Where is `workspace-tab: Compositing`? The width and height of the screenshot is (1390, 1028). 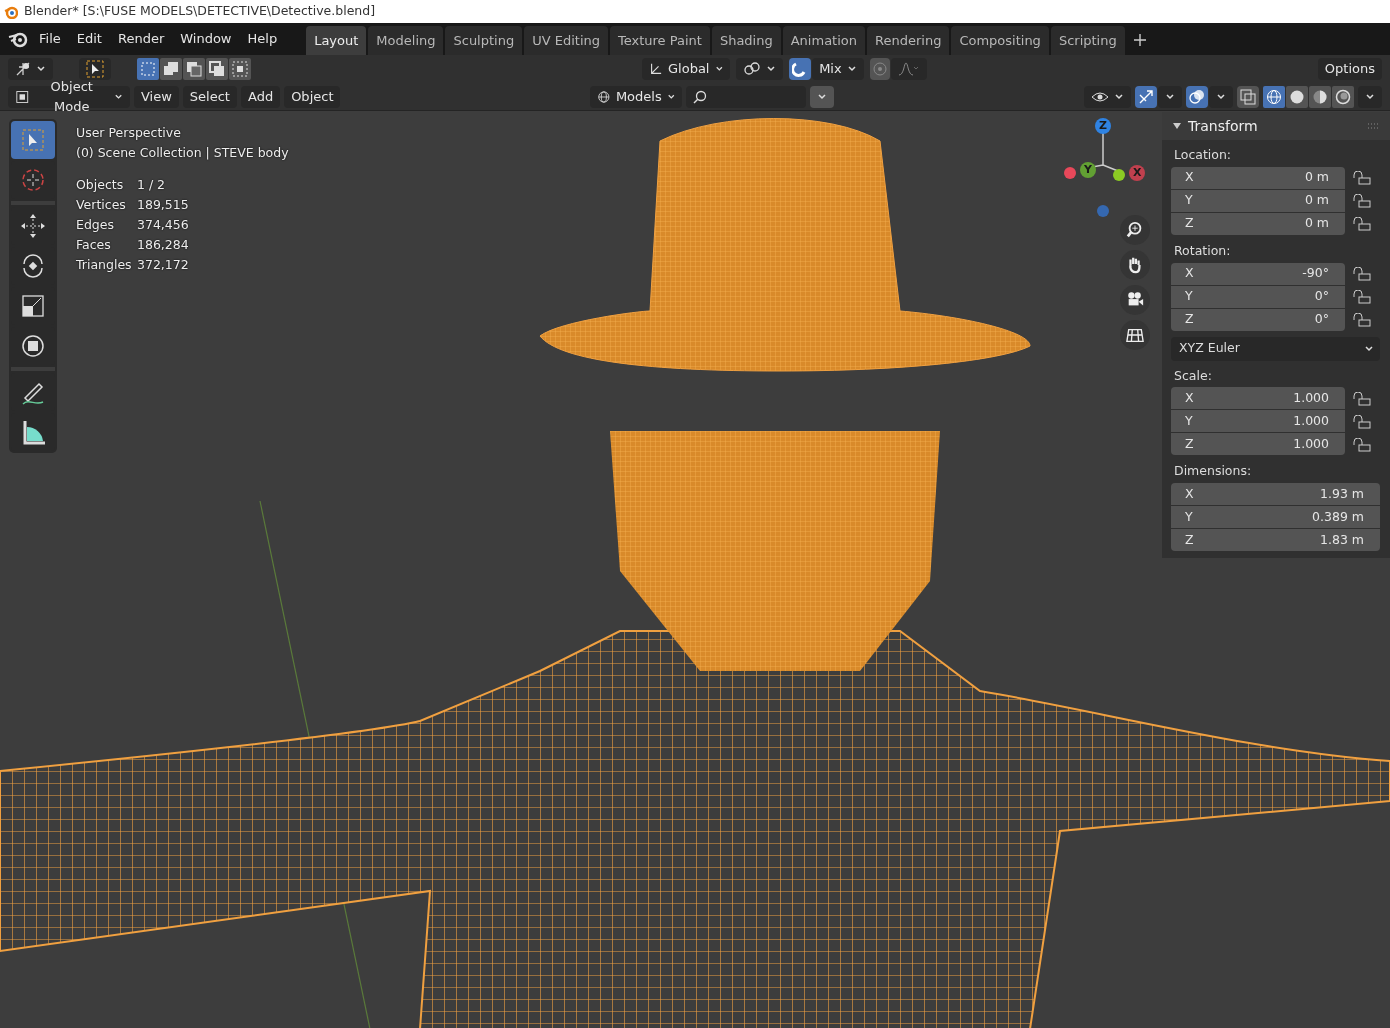 workspace-tab: Compositing is located at coordinates (1000, 40).